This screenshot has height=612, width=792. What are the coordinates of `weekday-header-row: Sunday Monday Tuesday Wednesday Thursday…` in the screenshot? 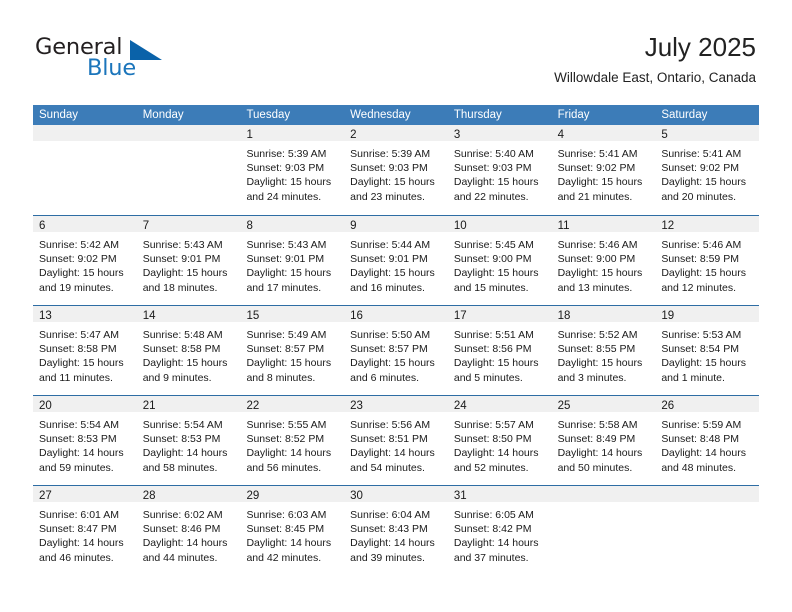 It's located at (396, 115).